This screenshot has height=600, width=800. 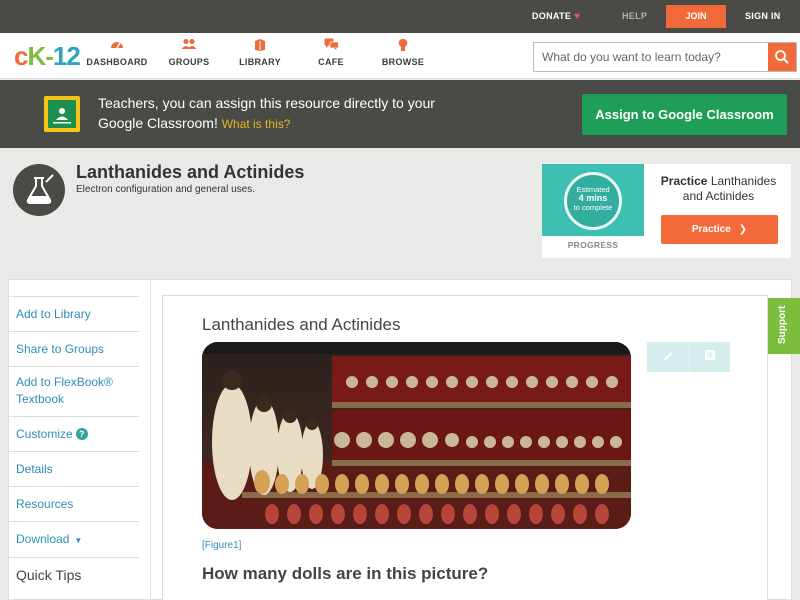 I want to click on browse-icon, so click(x=403, y=46).